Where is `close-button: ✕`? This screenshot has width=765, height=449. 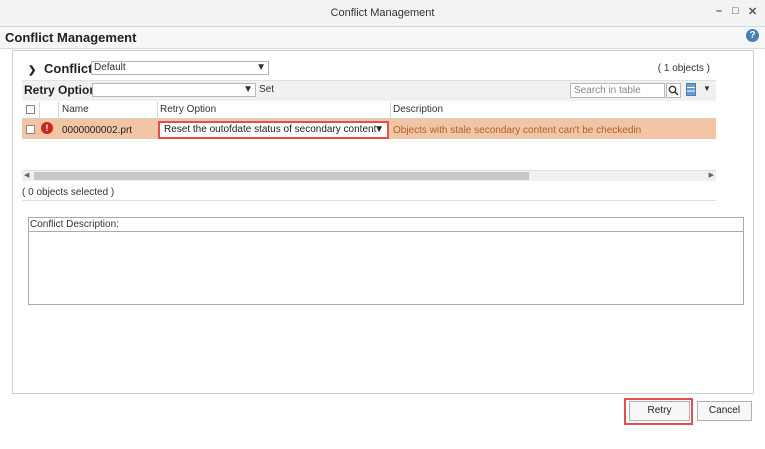 close-button: ✕ is located at coordinates (752, 11).